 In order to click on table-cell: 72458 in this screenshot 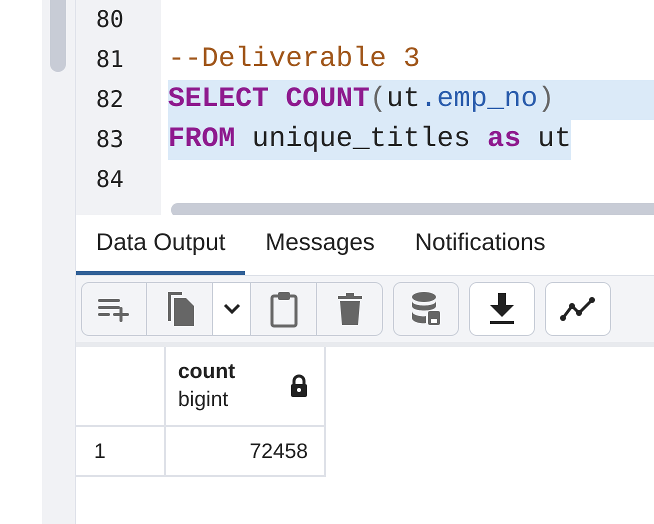, I will do `click(246, 452)`.